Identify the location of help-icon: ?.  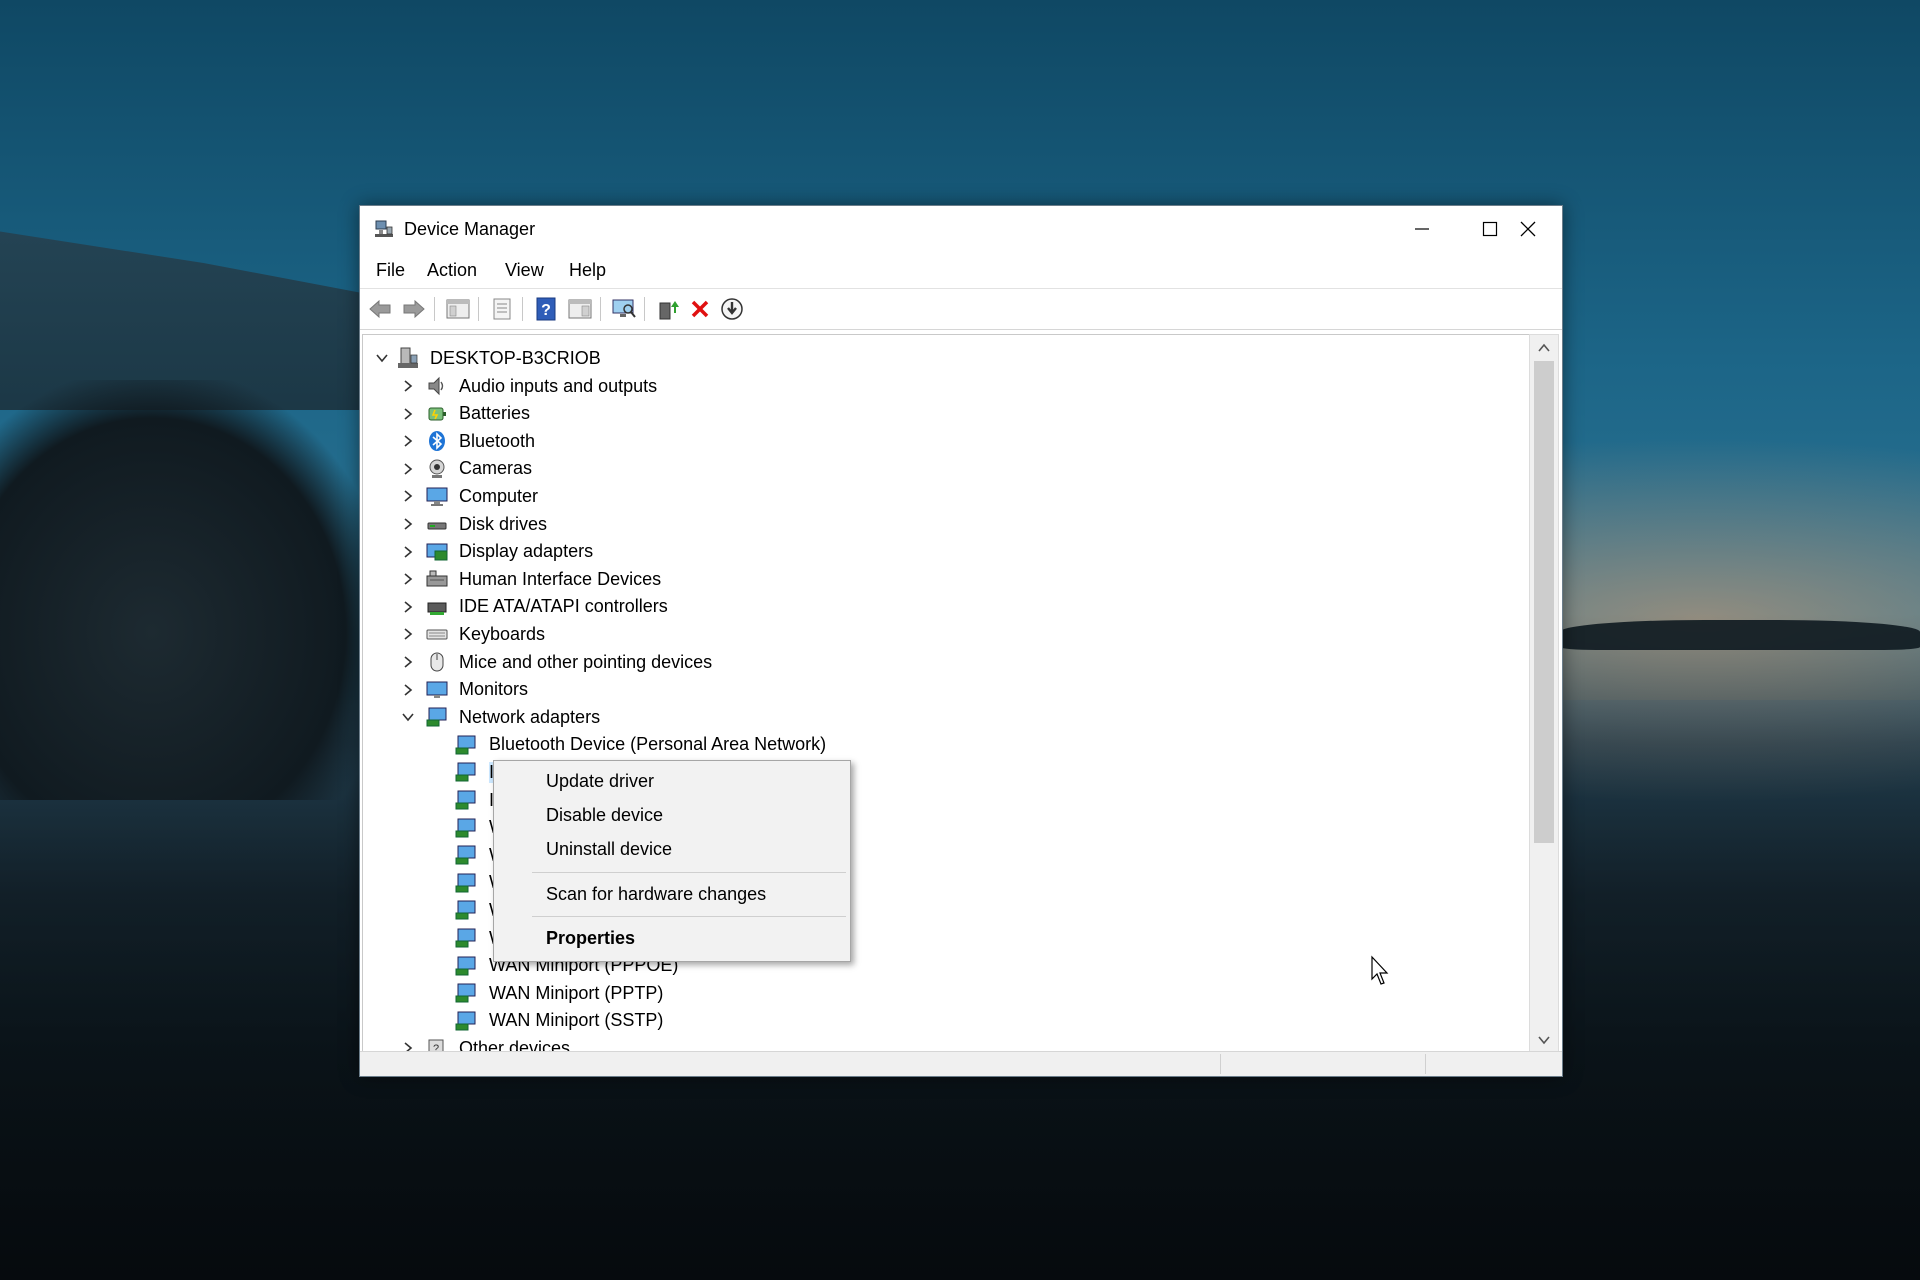
(546, 309).